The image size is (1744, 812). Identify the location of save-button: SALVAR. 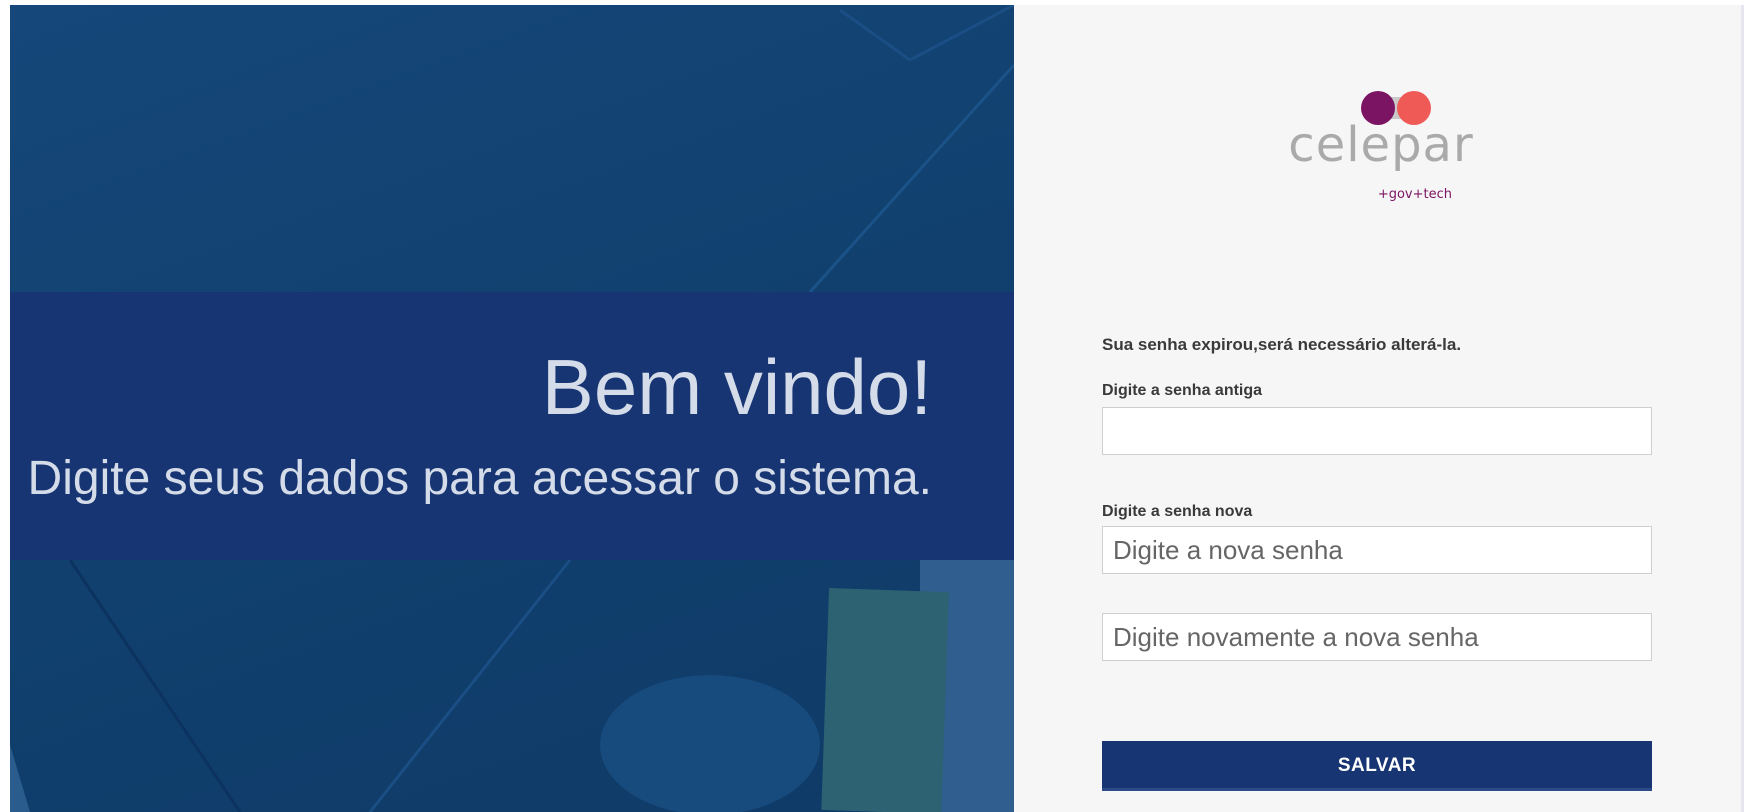
(1377, 766).